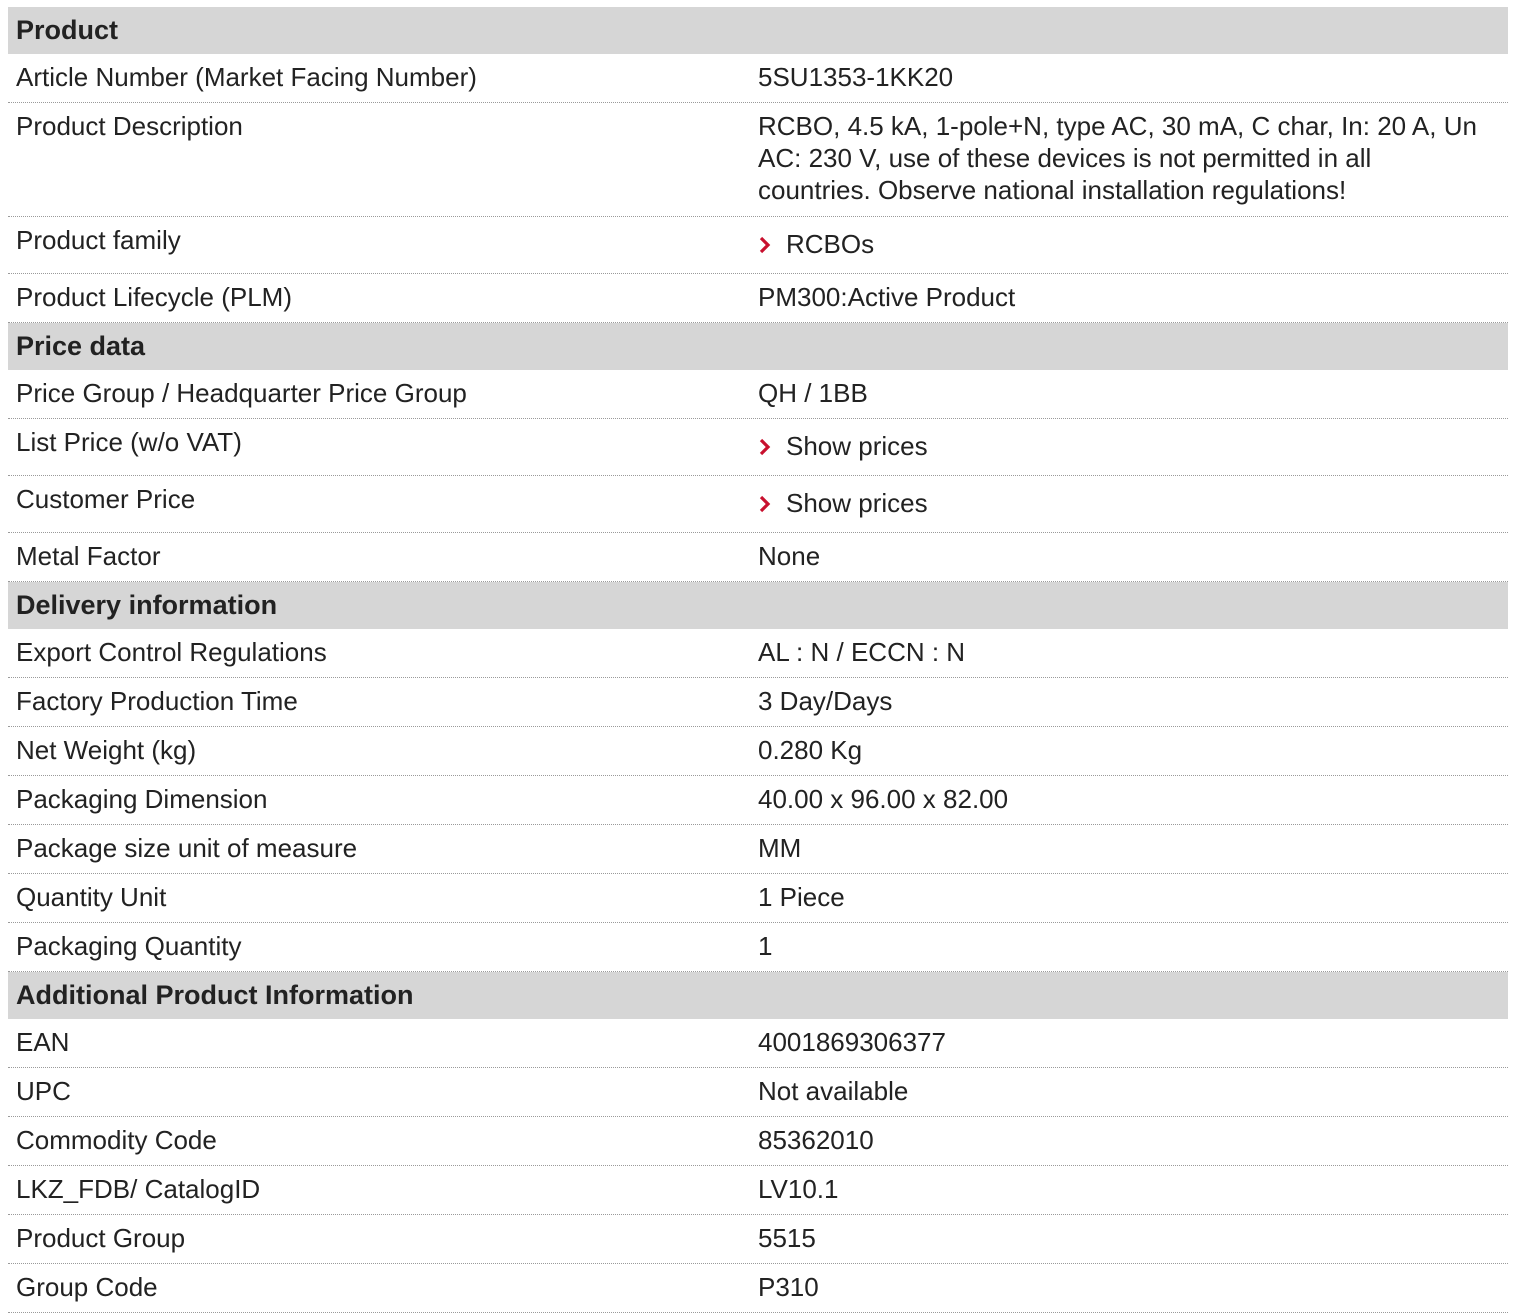  I want to click on table-row-package-size-unit: Package size unit of measure MM, so click(758, 849).